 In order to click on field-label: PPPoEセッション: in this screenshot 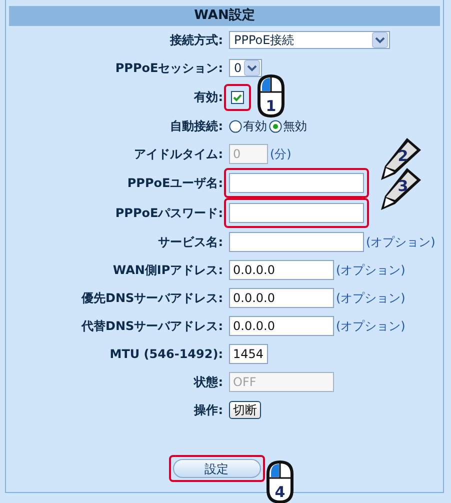, I will do `click(168, 68)`.